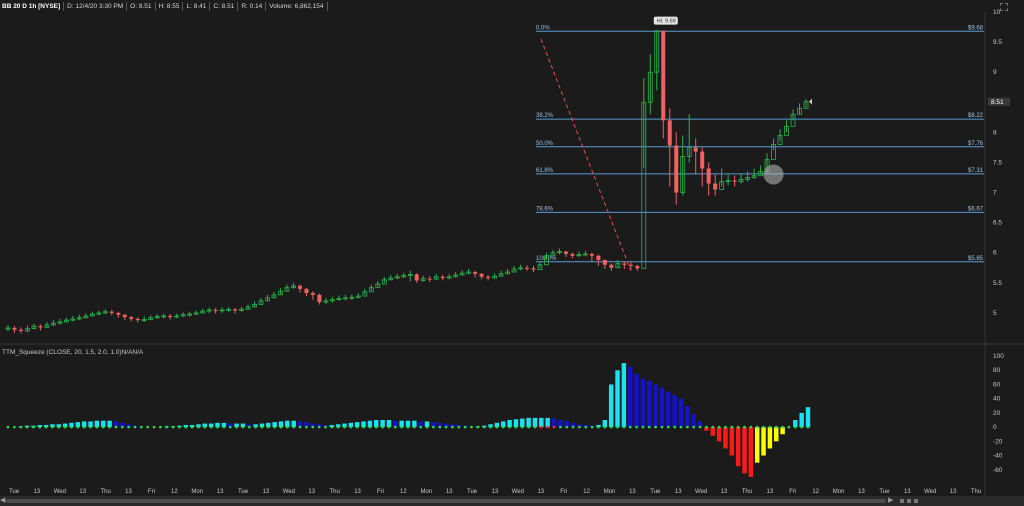 The width and height of the screenshot is (1024, 506). Describe the element at coordinates (997, 42) in the screenshot. I see `price-axis-tick: 9.5` at that location.